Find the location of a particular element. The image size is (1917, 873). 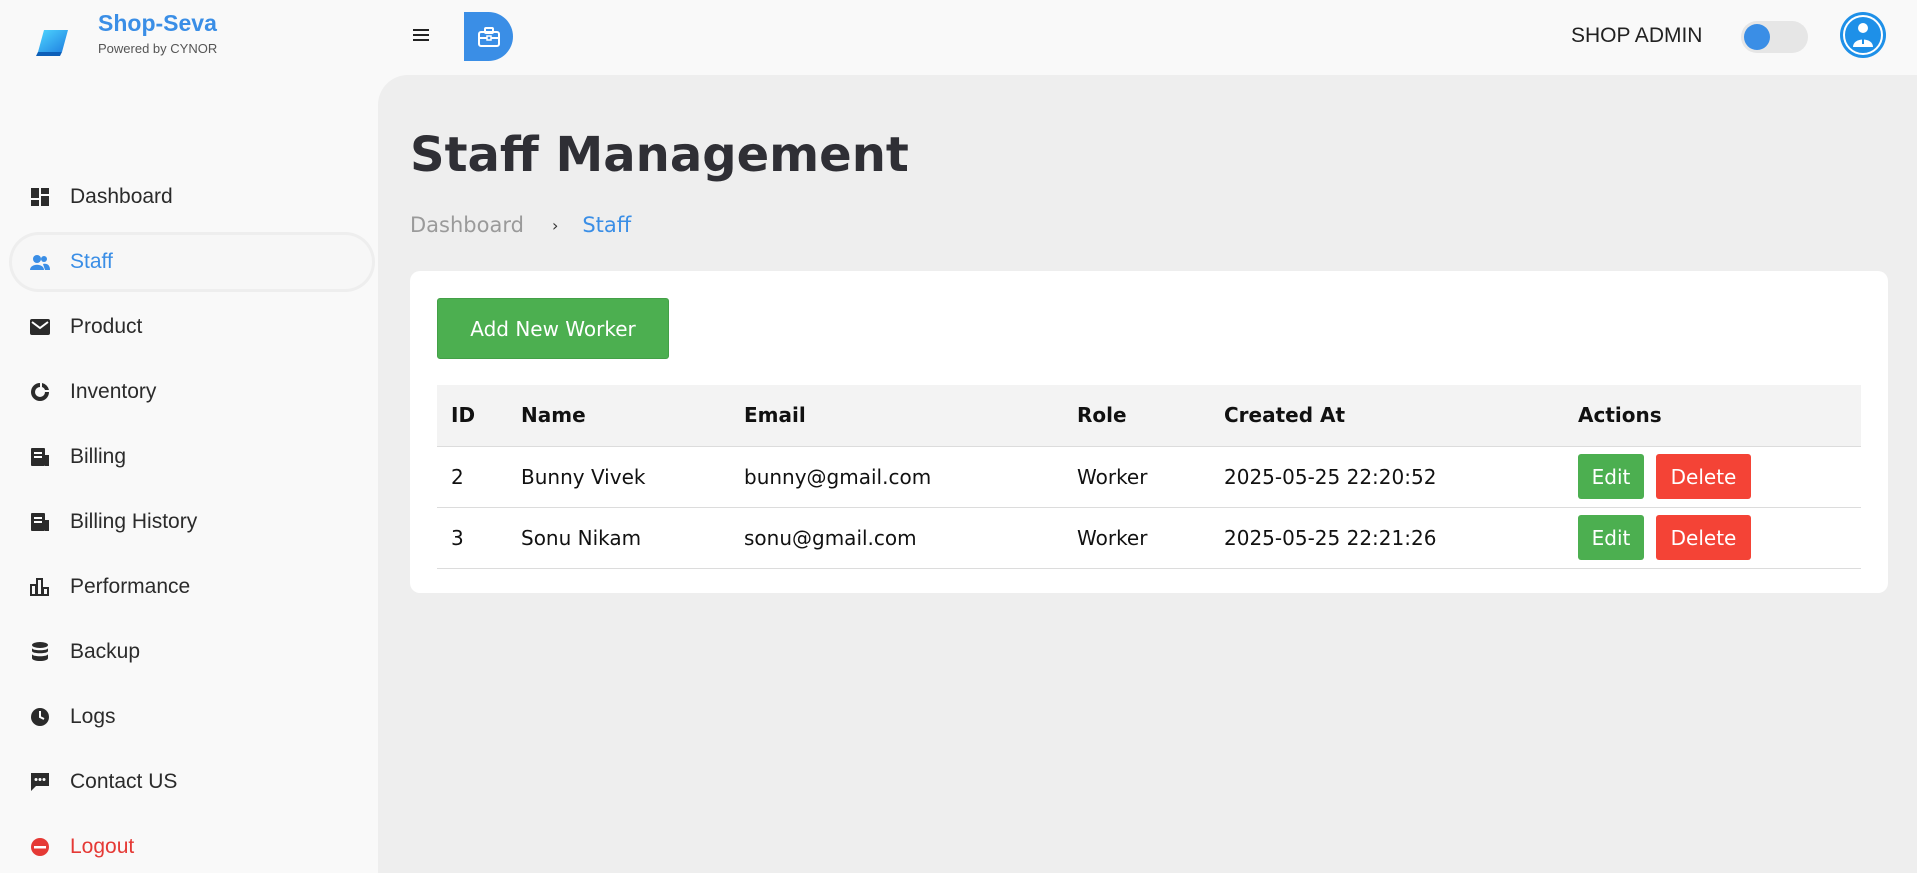

column-header-email: Email is located at coordinates (896, 416).